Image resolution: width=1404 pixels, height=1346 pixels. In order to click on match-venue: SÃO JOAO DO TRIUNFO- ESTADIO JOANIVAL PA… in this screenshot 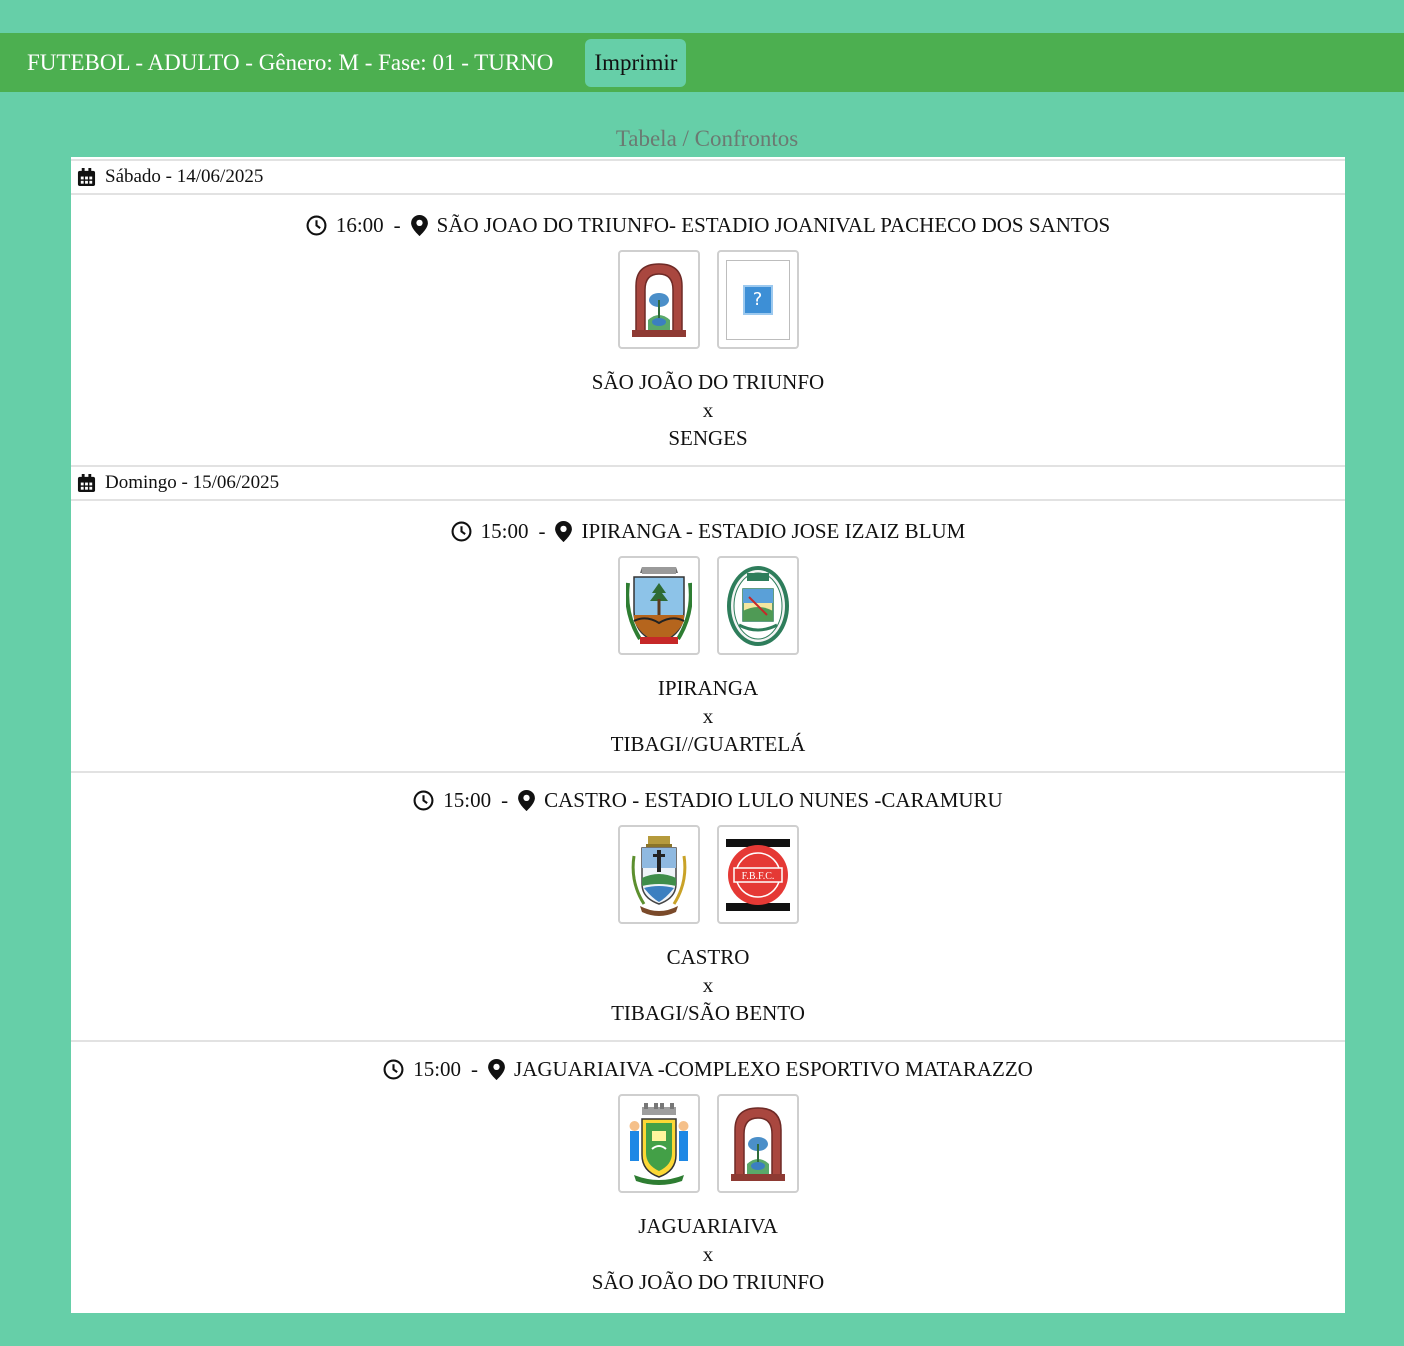, I will do `click(773, 224)`.